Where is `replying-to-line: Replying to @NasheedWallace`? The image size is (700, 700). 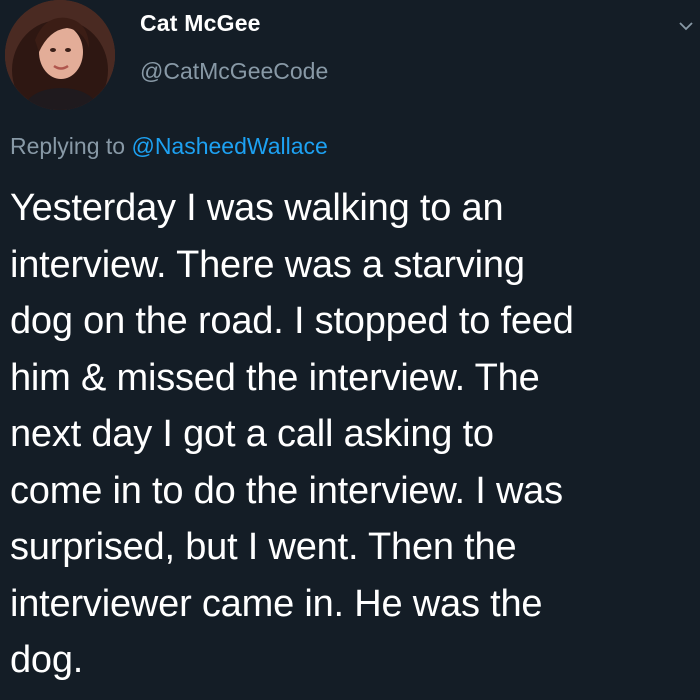 replying-to-line: Replying to @NasheedWallace is located at coordinates (169, 146).